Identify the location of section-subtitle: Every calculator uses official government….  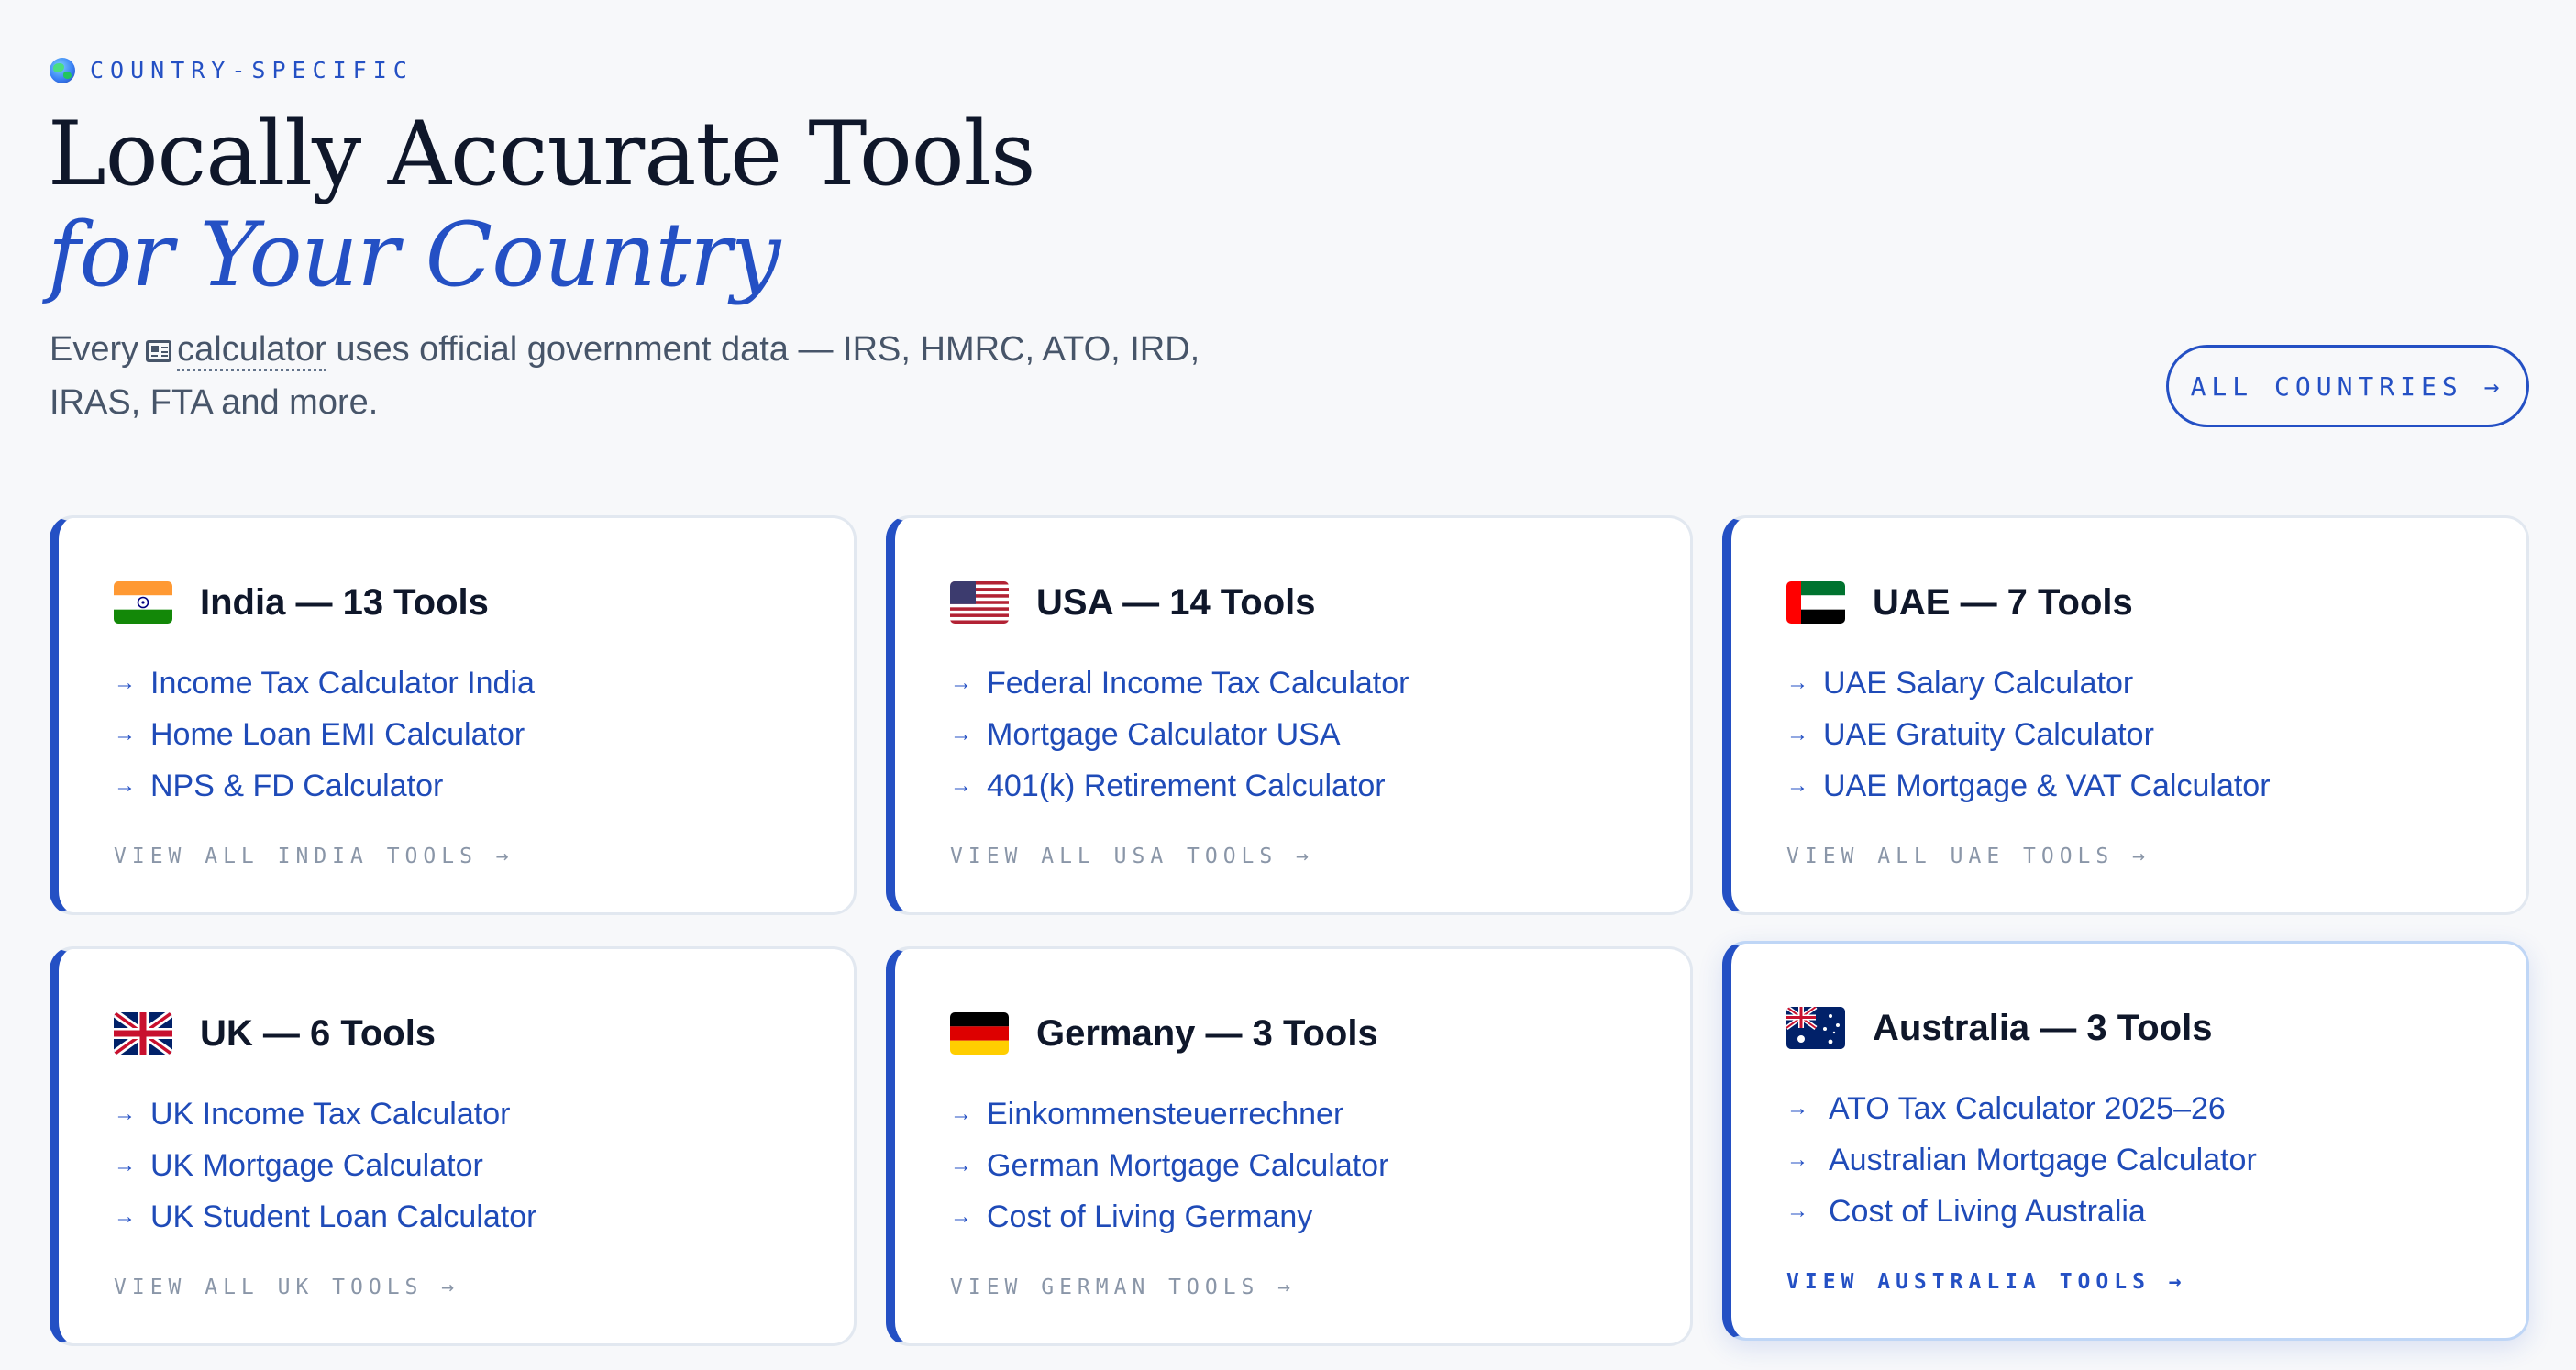
(655, 376).